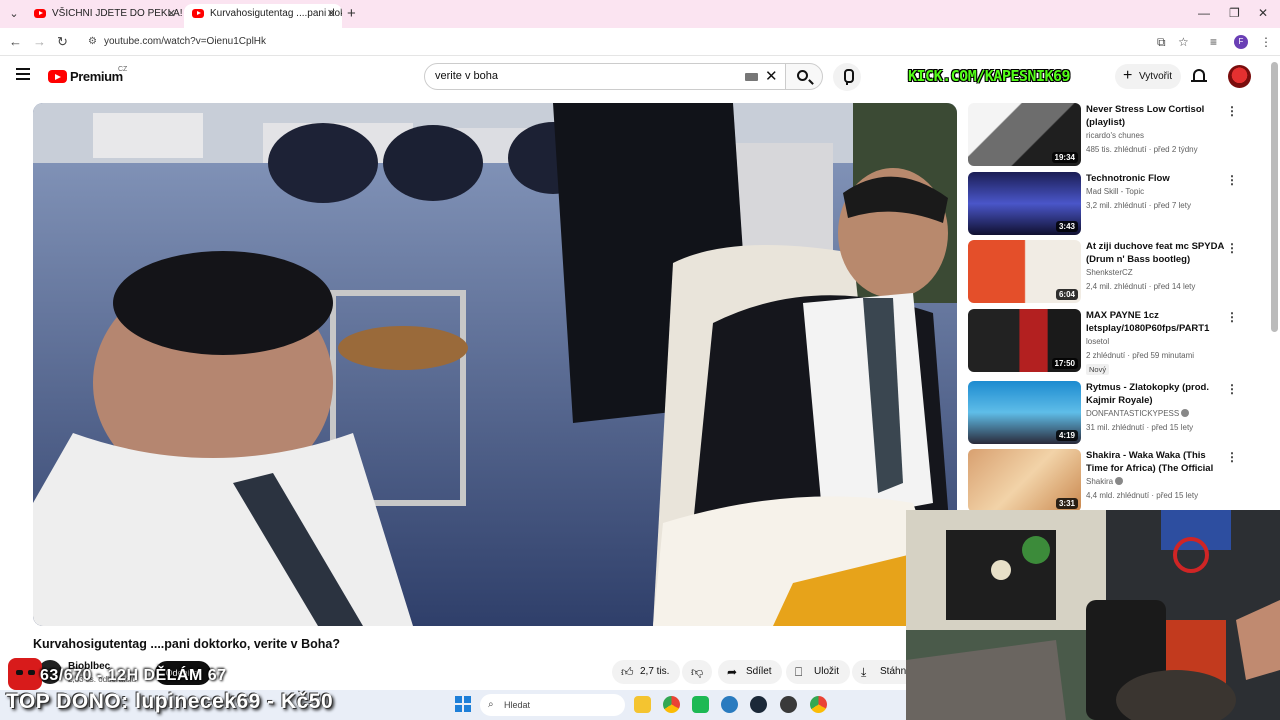  I want to click on tab-search-icon: ⌄, so click(14, 14).